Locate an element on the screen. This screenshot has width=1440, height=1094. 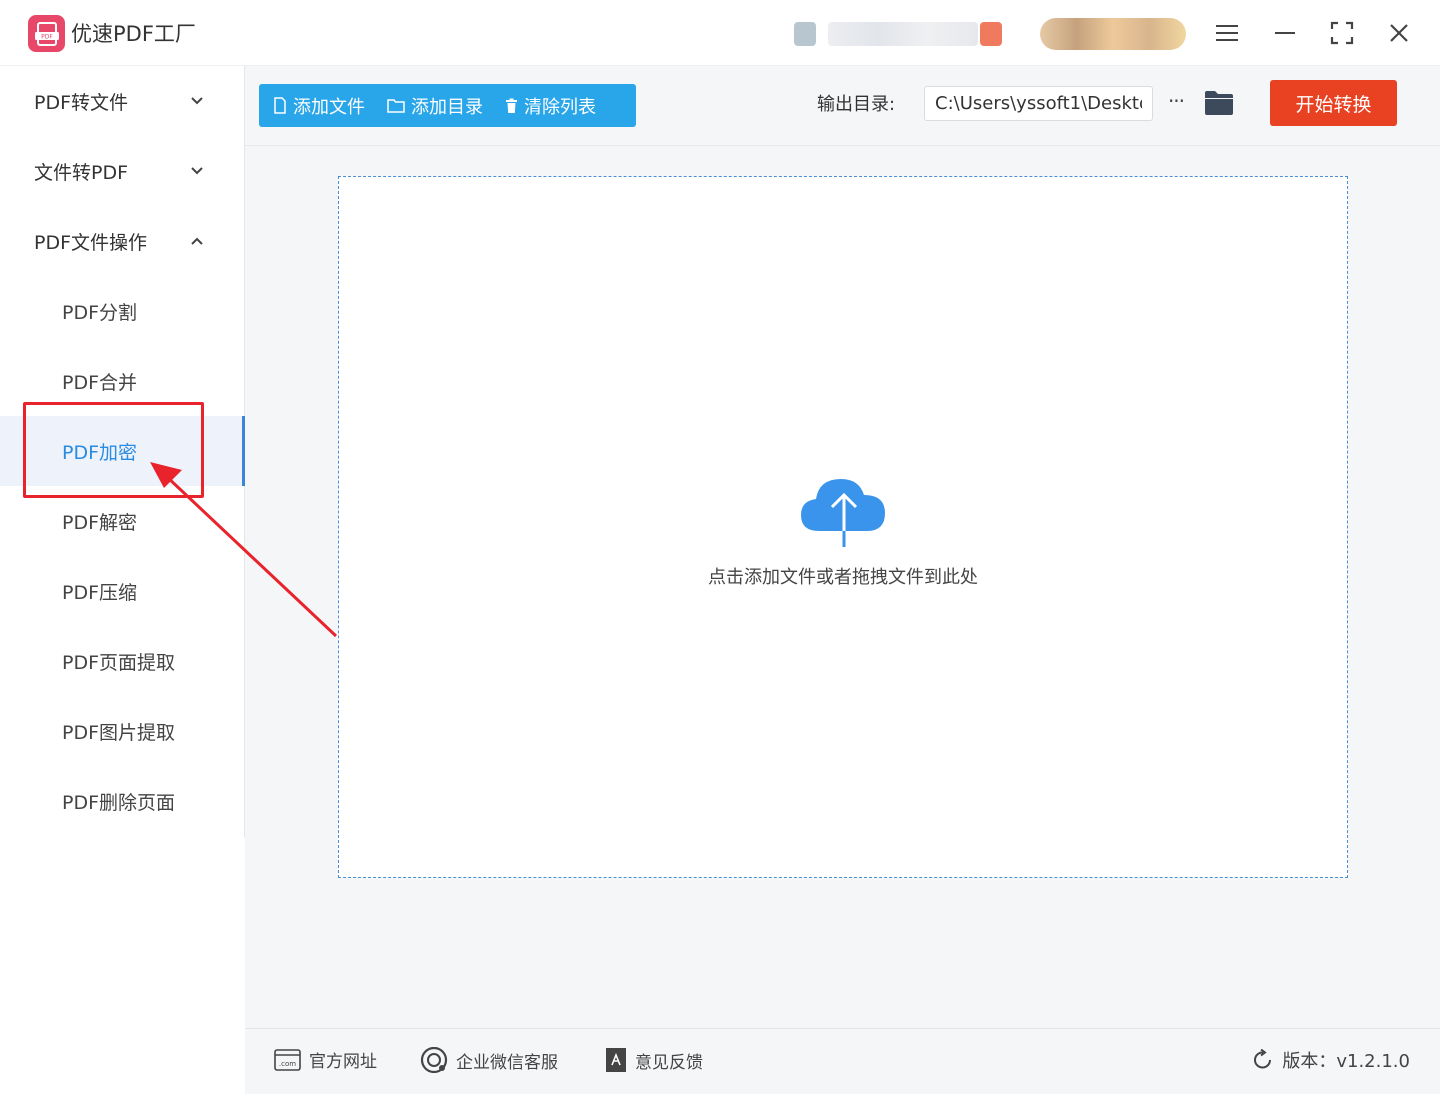
nav-group-label: 文件转PDF is located at coordinates (81, 172).